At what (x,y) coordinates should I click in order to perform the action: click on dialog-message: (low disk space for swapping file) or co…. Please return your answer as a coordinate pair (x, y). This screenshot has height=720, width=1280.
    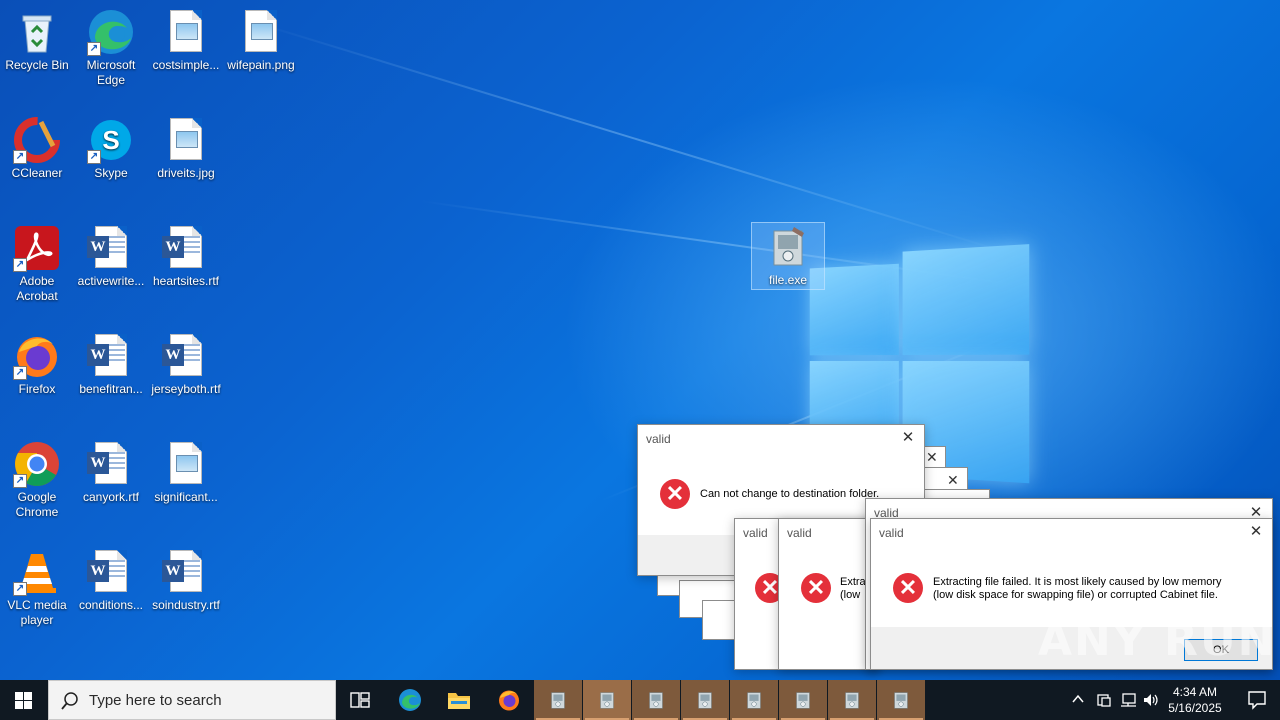
    Looking at the image, I should click on (1075, 595).